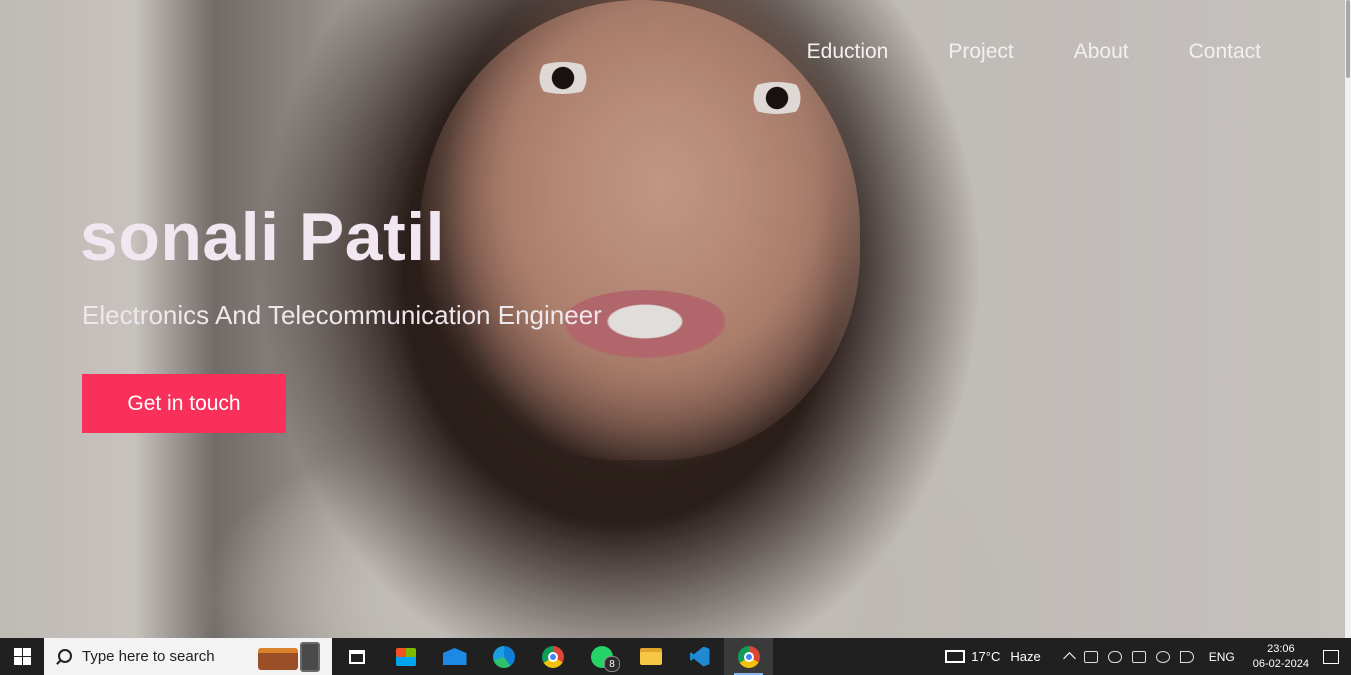  Describe the element at coordinates (1222, 656) in the screenshot. I see `input-language-indicator: ENG` at that location.